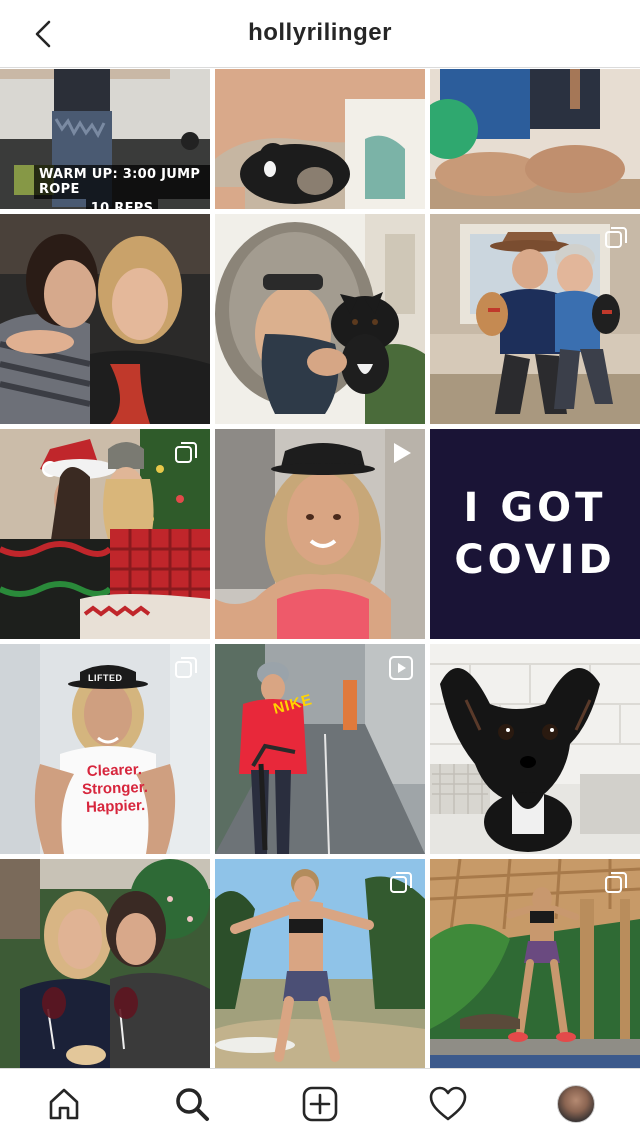 This screenshot has height=1138, width=640. I want to click on shirt-slogan: Clearer. Stronger. Happier., so click(115, 788).